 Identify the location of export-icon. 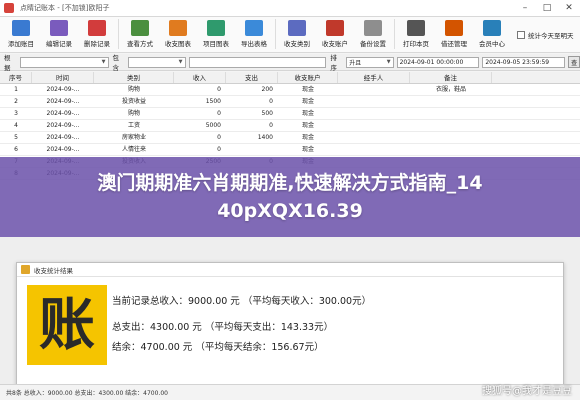
(254, 28).